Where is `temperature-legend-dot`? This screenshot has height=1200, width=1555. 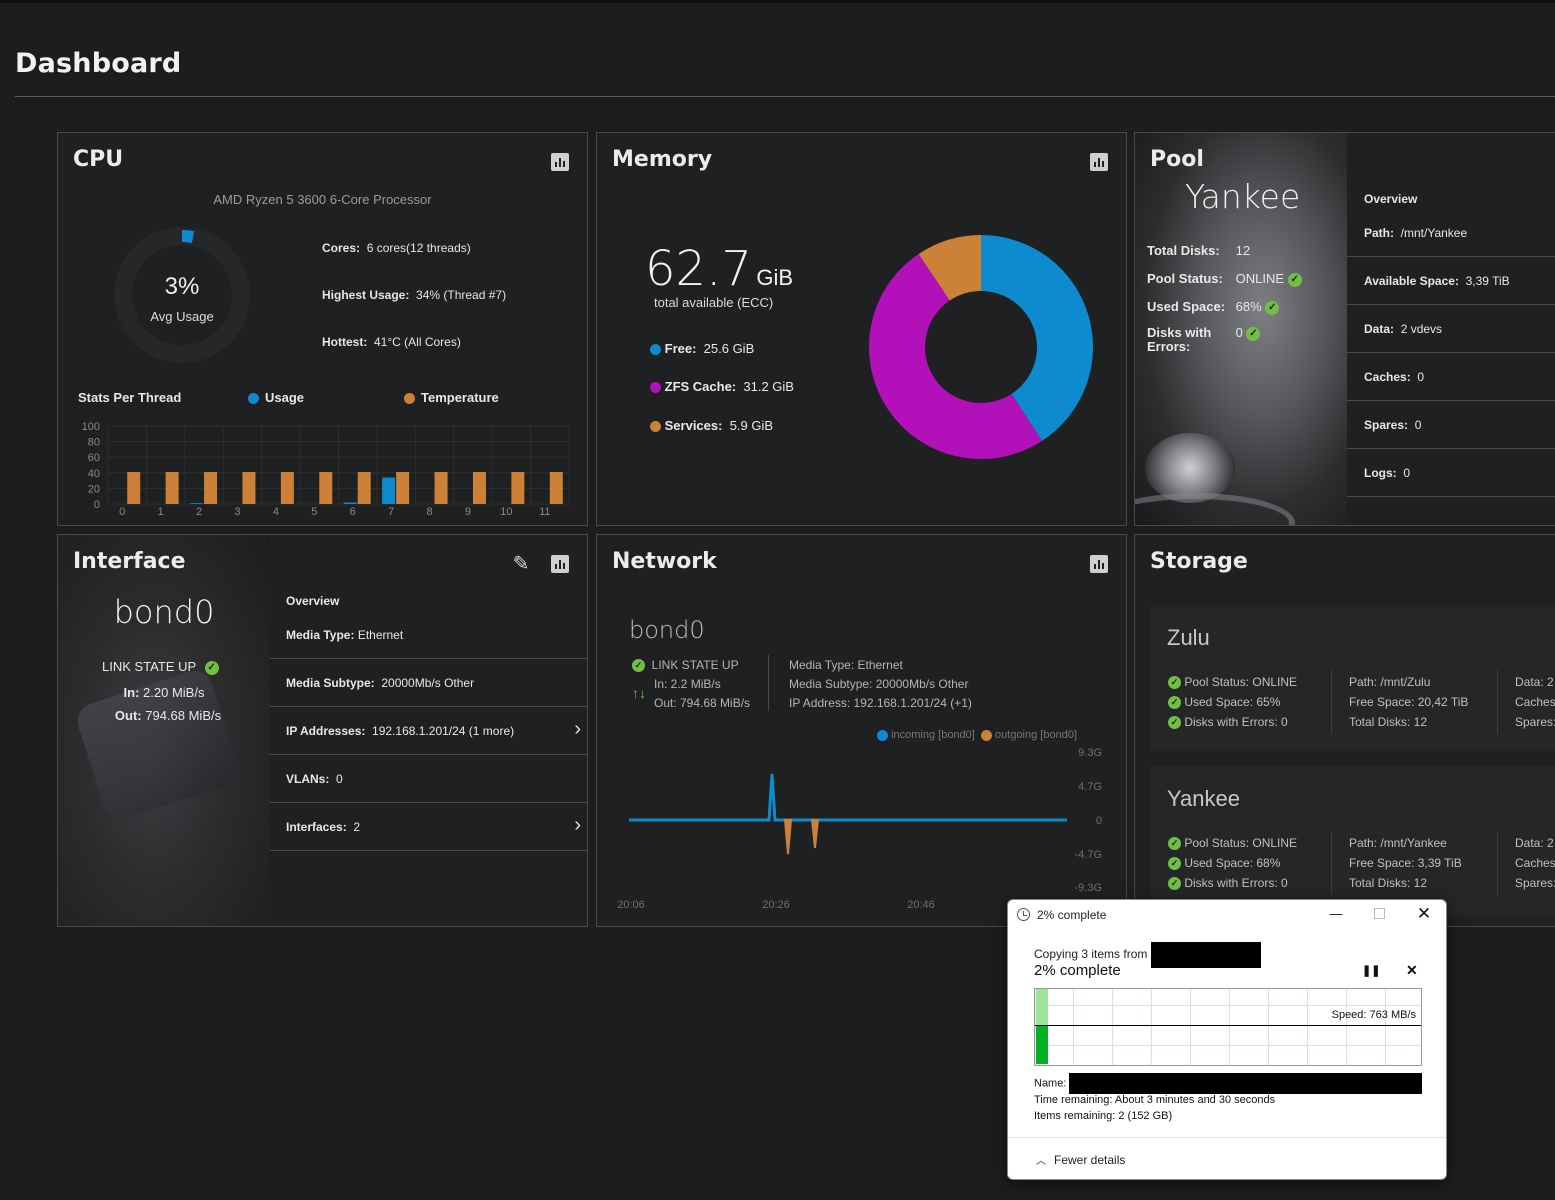
temperature-legend-dot is located at coordinates (409, 399).